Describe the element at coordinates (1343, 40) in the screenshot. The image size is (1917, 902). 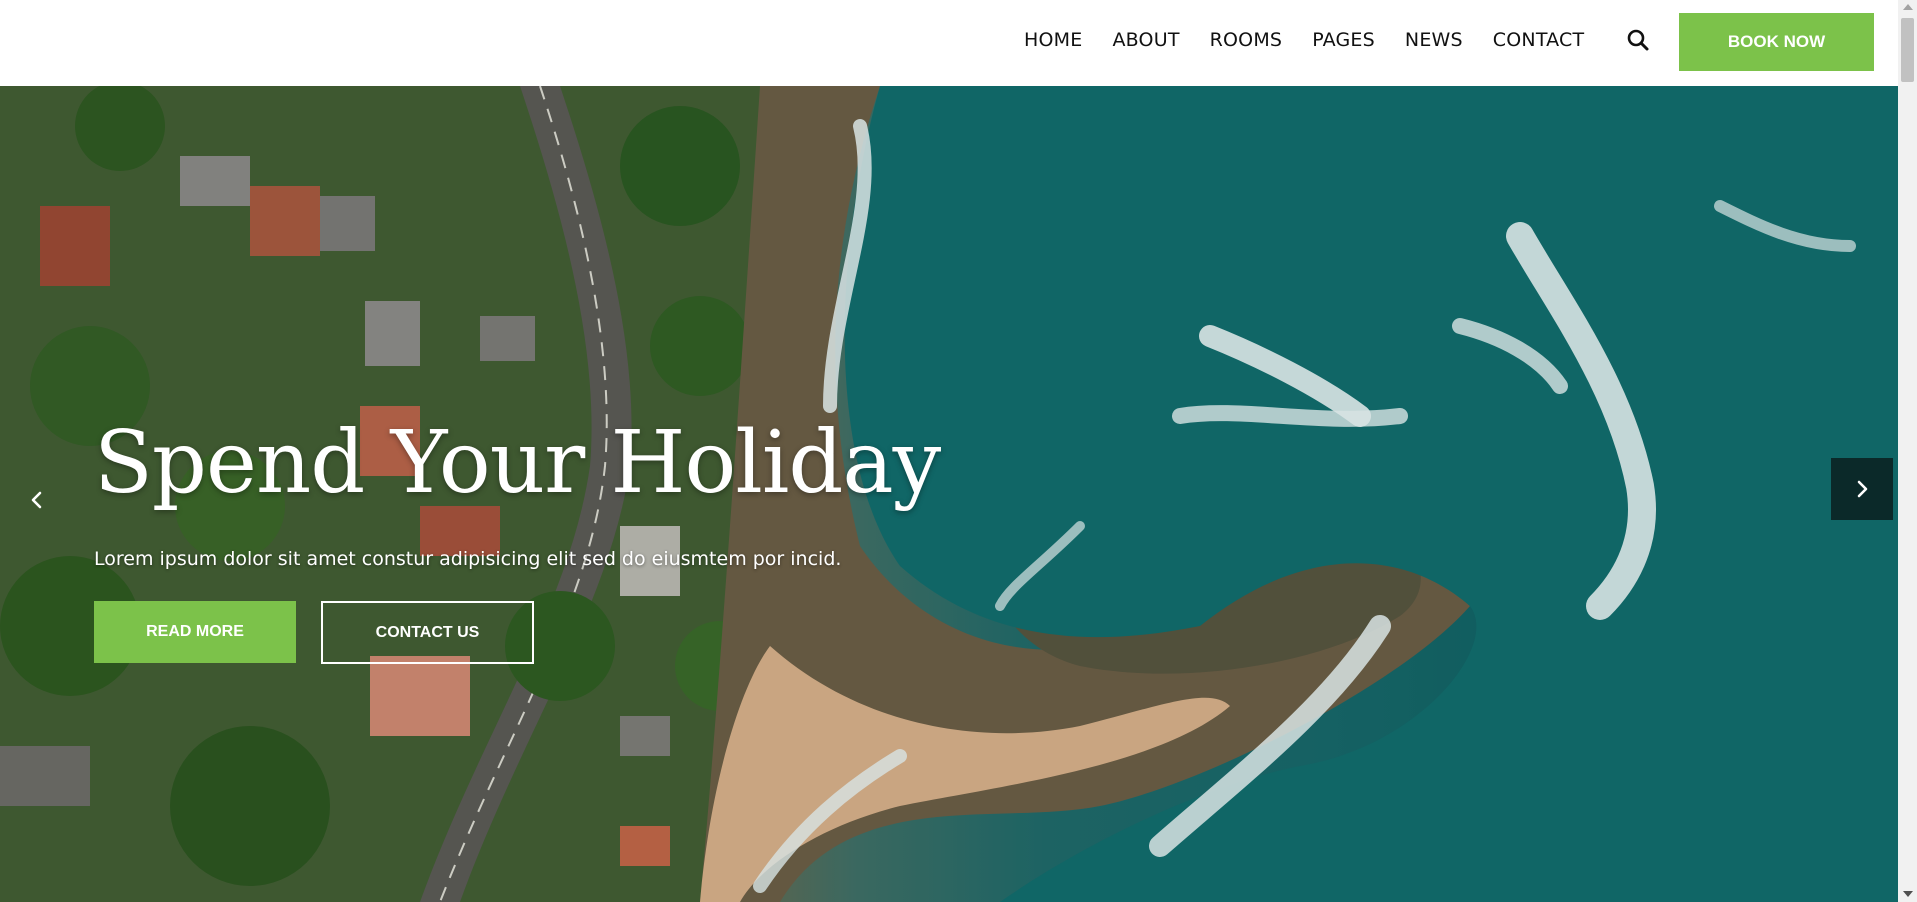
I see `nav-pages-link: PAGES` at that location.